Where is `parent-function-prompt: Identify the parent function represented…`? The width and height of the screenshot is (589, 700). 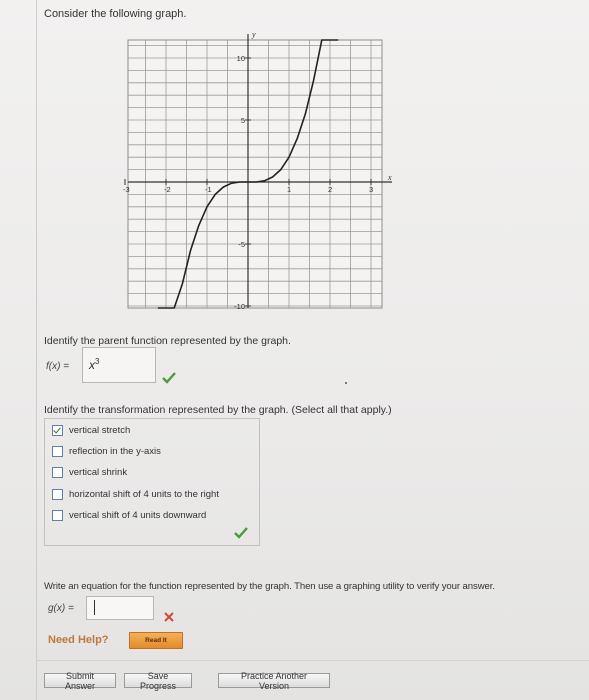
parent-function-prompt: Identify the parent function represented… is located at coordinates (167, 341).